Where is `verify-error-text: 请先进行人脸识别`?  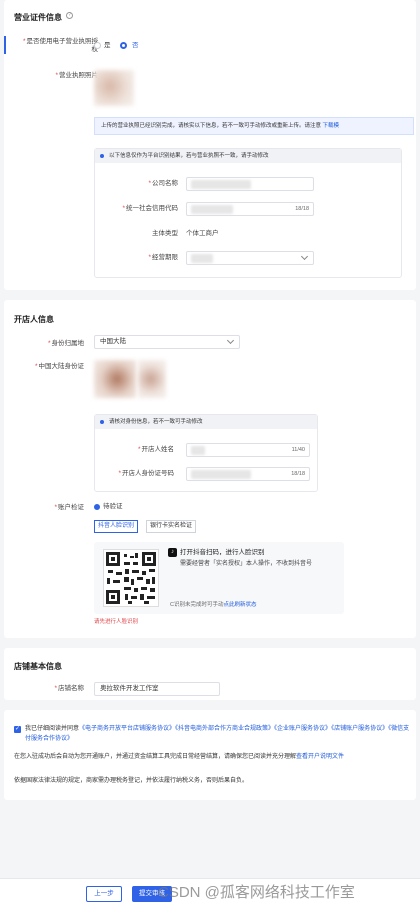 verify-error-text: 请先进行人脸识别 is located at coordinates (116, 622).